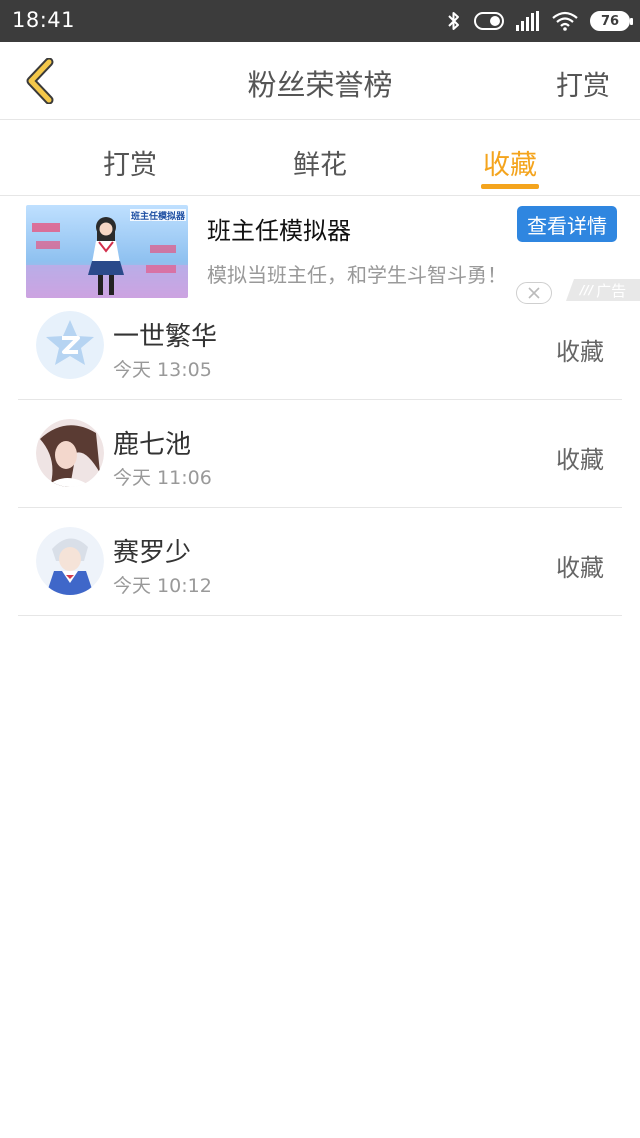 The image size is (640, 1138). Describe the element at coordinates (152, 445) in the screenshot. I see `user-name: 鹿七池` at that location.